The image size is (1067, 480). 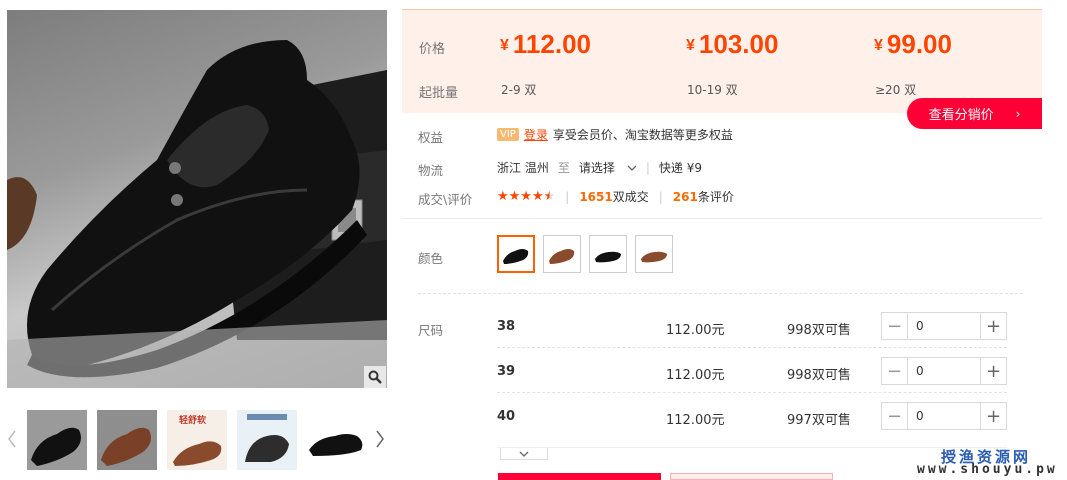 I want to click on color-swatch-brown, so click(x=562, y=254).